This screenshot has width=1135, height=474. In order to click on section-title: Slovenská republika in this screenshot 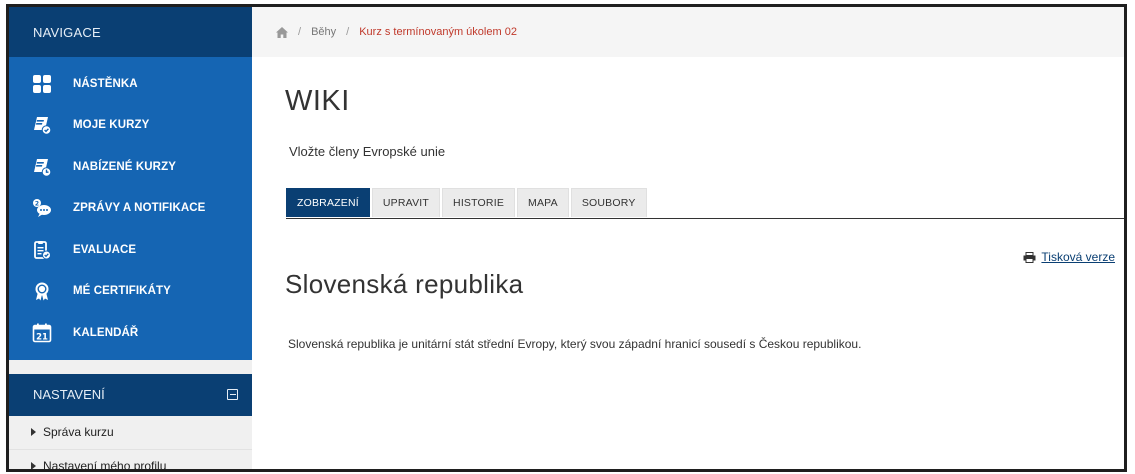, I will do `click(404, 284)`.